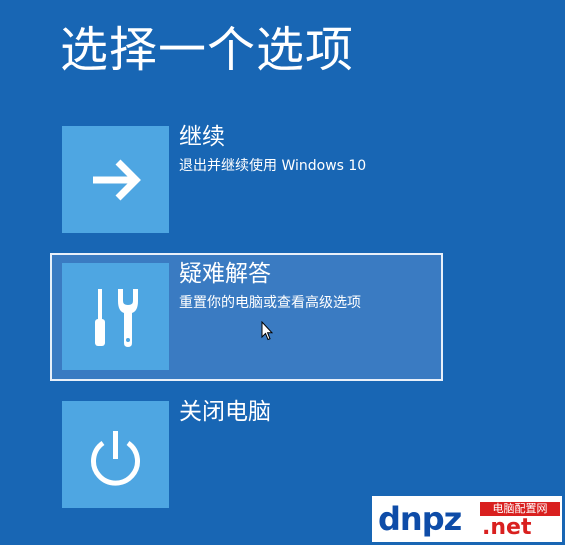 This screenshot has height=545, width=565. Describe the element at coordinates (202, 137) in the screenshot. I see `continue-label: 继续` at that location.